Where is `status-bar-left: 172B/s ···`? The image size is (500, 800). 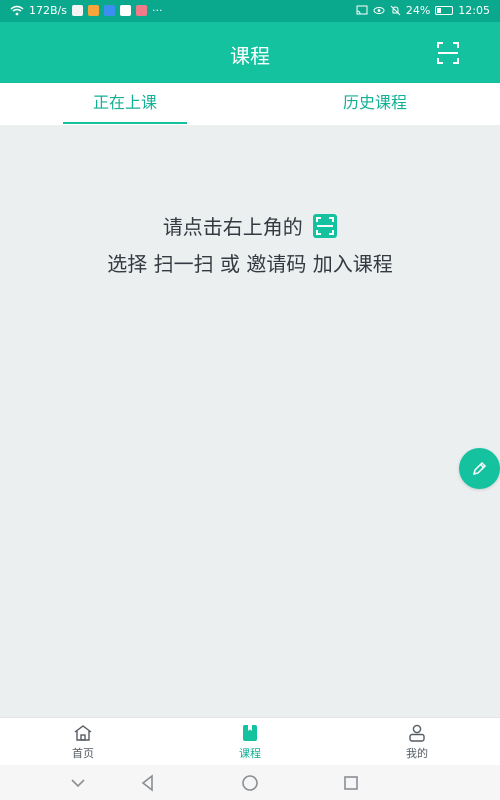
status-bar-left: 172B/s ··· is located at coordinates (86, 10).